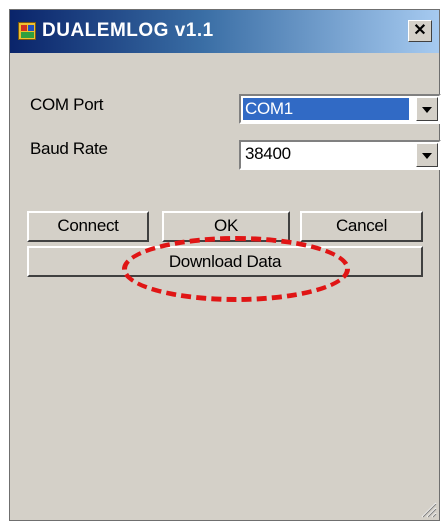 The image size is (441, 523). What do you see at coordinates (69, 148) in the screenshot?
I see `baud-rate-label: Baud Rate` at bounding box center [69, 148].